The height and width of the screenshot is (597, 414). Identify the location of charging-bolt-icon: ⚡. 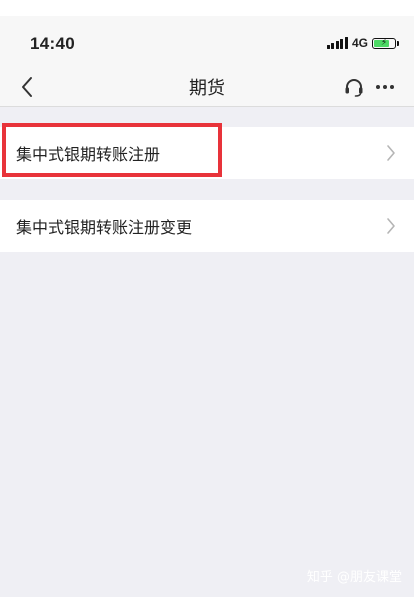
(384, 42).